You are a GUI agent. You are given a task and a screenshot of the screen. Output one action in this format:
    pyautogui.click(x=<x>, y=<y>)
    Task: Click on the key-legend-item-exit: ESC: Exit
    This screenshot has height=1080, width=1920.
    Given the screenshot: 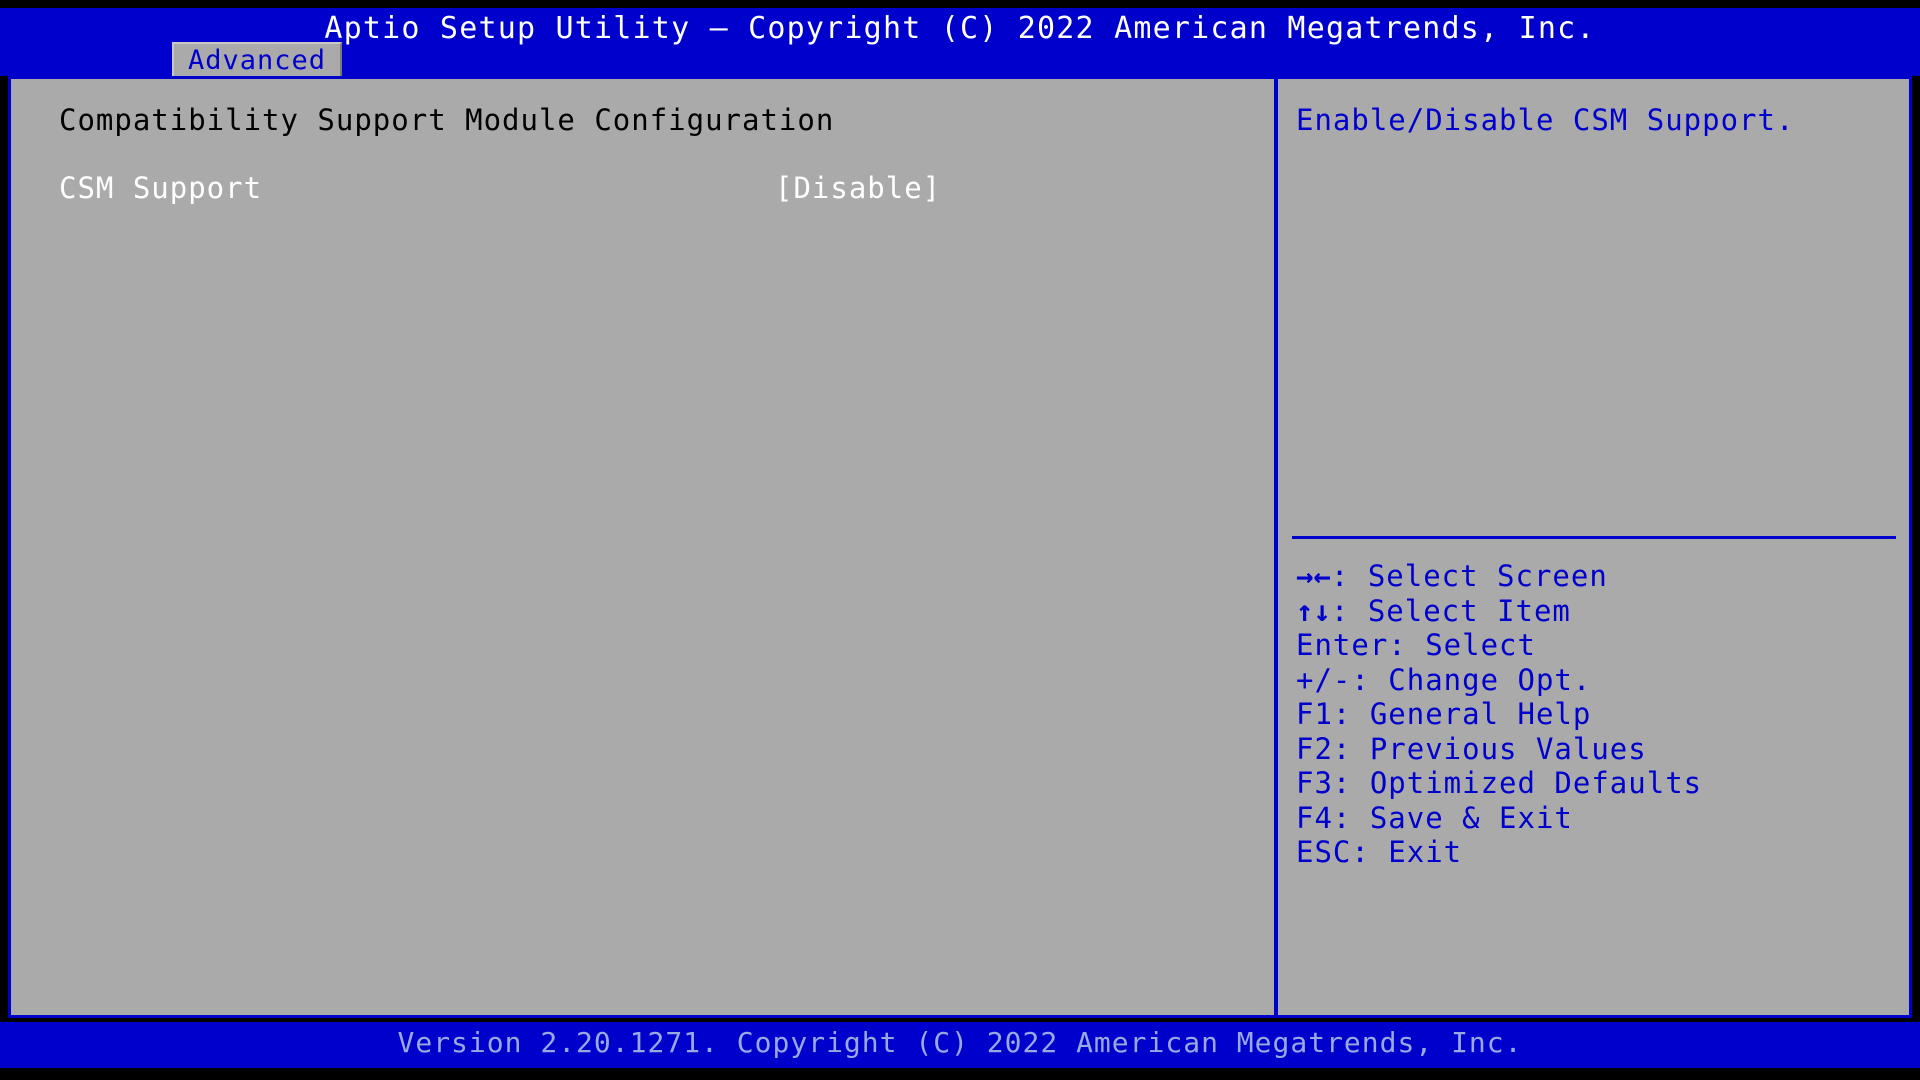 What is the action you would take?
    pyautogui.click(x=1379, y=852)
    